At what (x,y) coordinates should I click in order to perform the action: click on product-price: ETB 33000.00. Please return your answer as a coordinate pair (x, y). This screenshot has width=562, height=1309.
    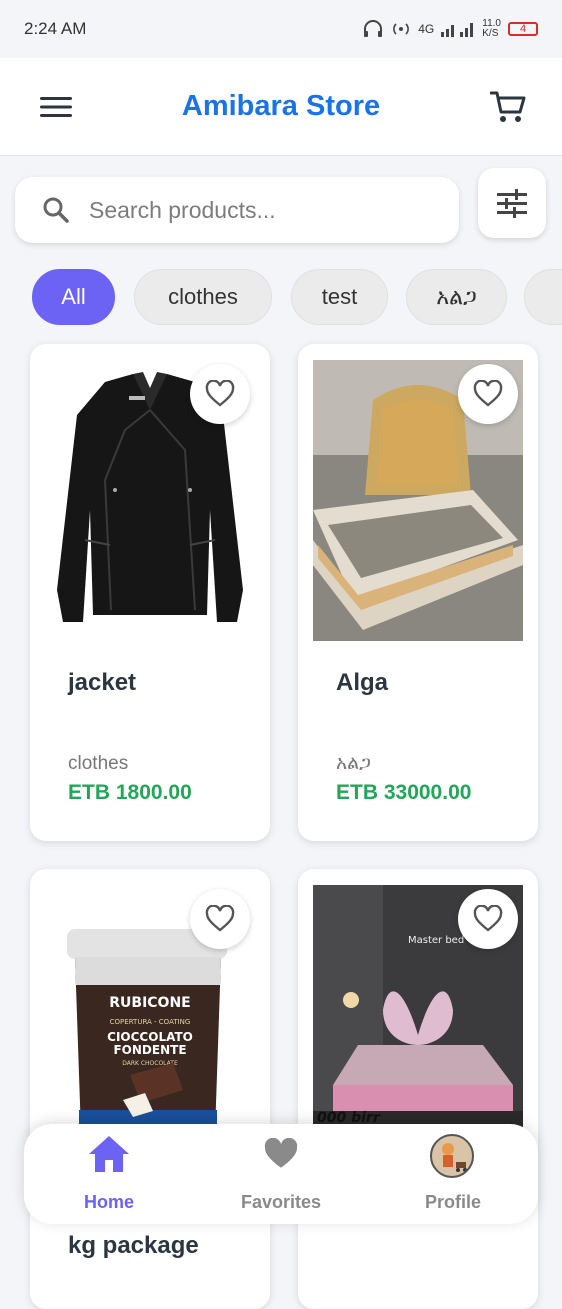
    Looking at the image, I should click on (404, 792).